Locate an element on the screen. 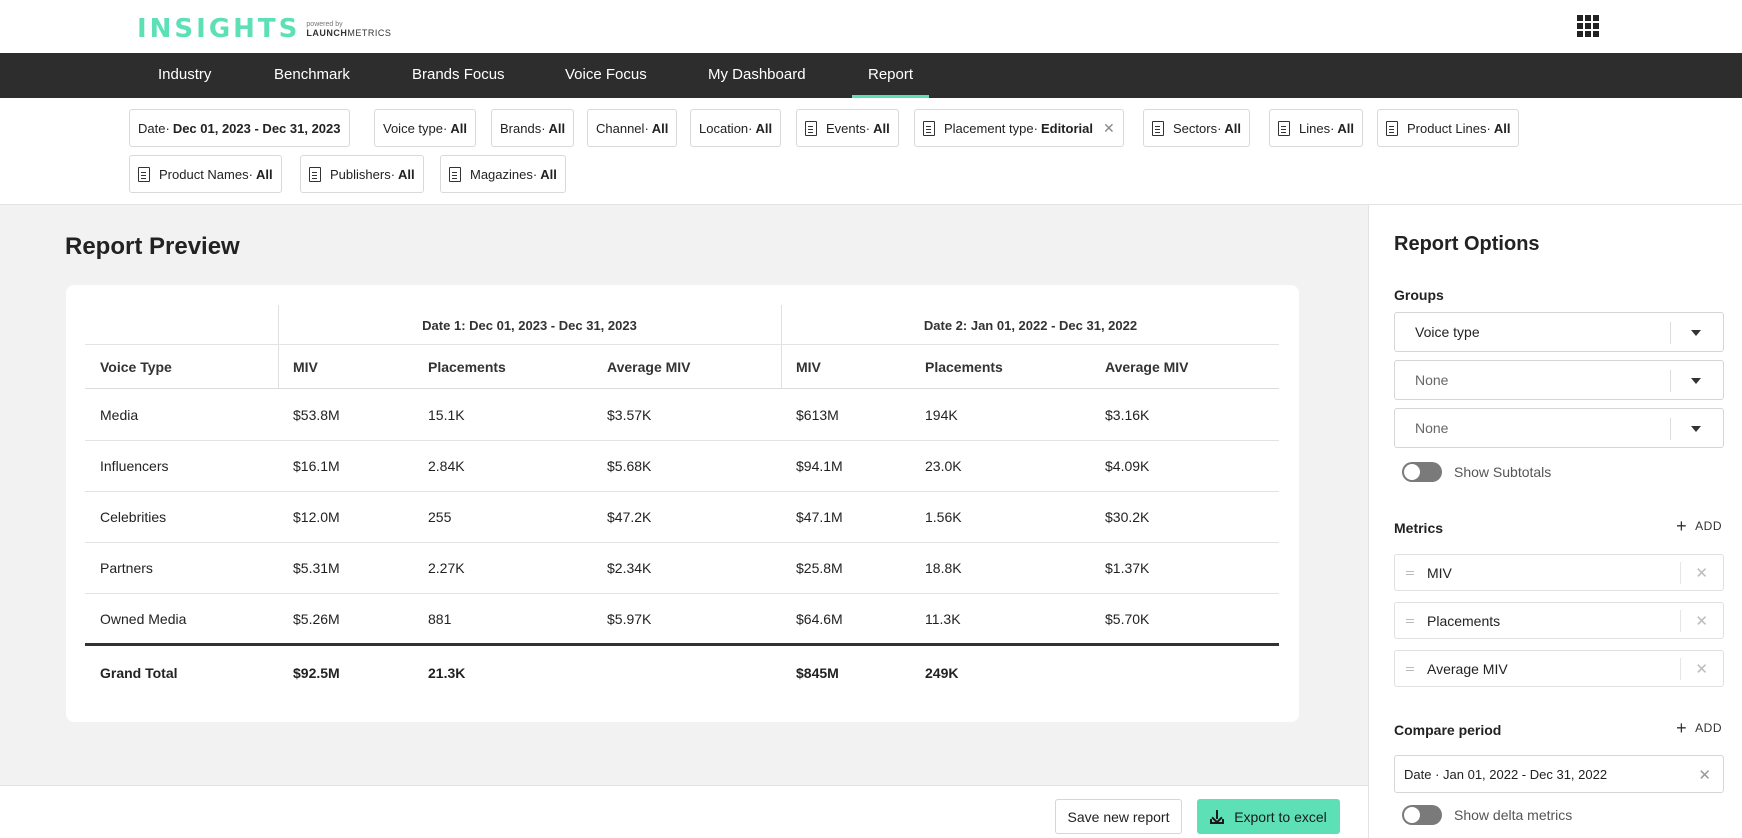  remove-filter-icon: ✕ is located at coordinates (1109, 128).